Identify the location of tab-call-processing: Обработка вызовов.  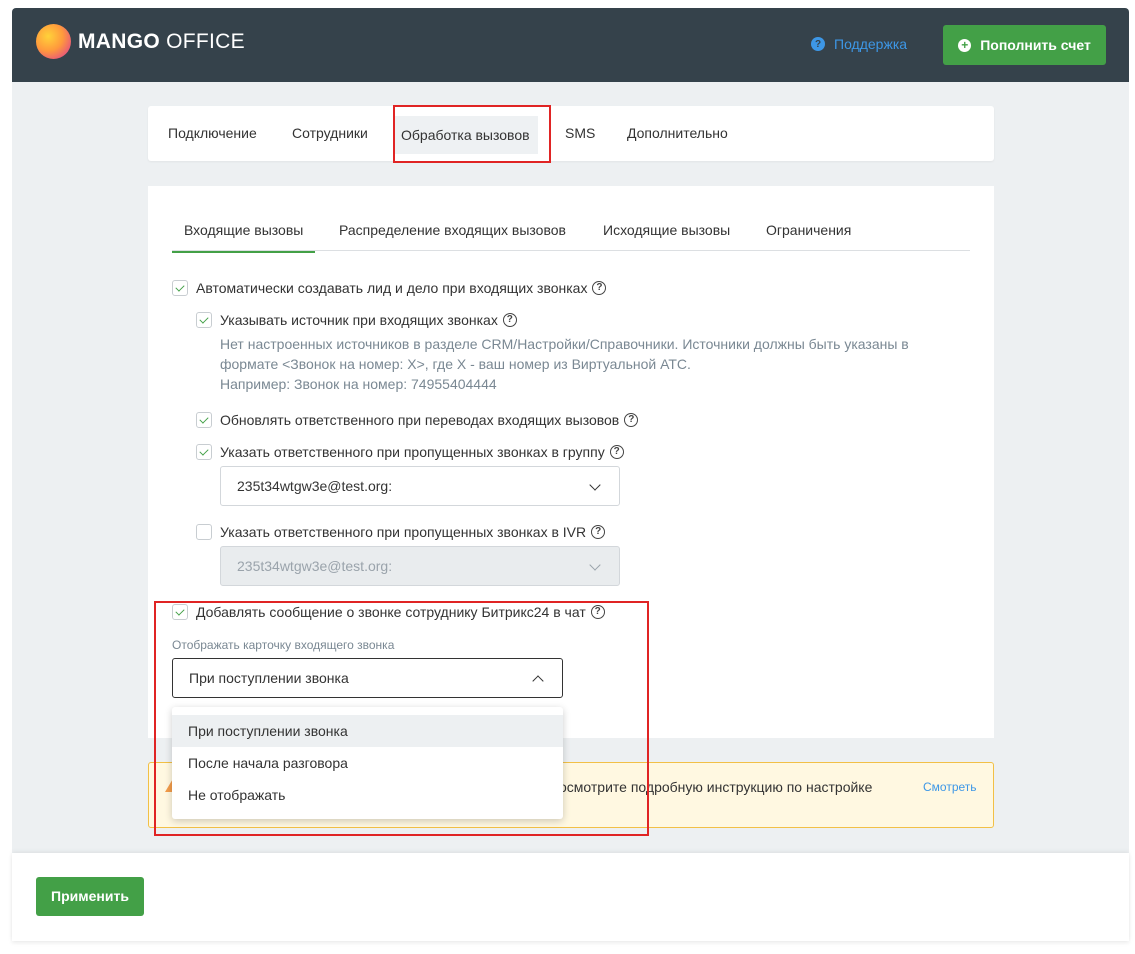
(465, 135).